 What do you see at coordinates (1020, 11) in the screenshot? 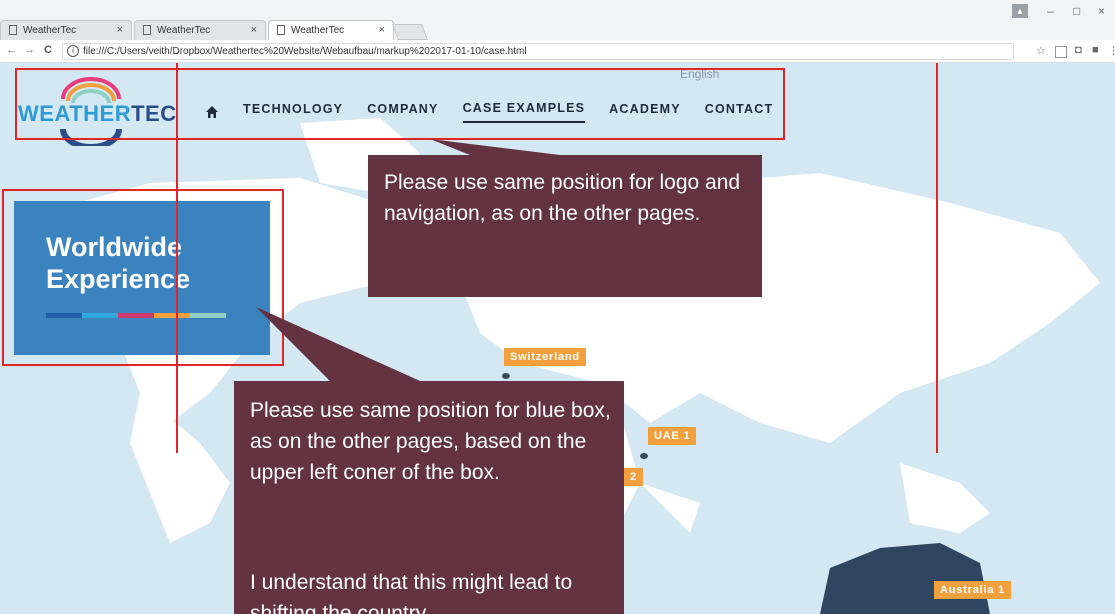
I see `user-profile-icon: ▲` at bounding box center [1020, 11].